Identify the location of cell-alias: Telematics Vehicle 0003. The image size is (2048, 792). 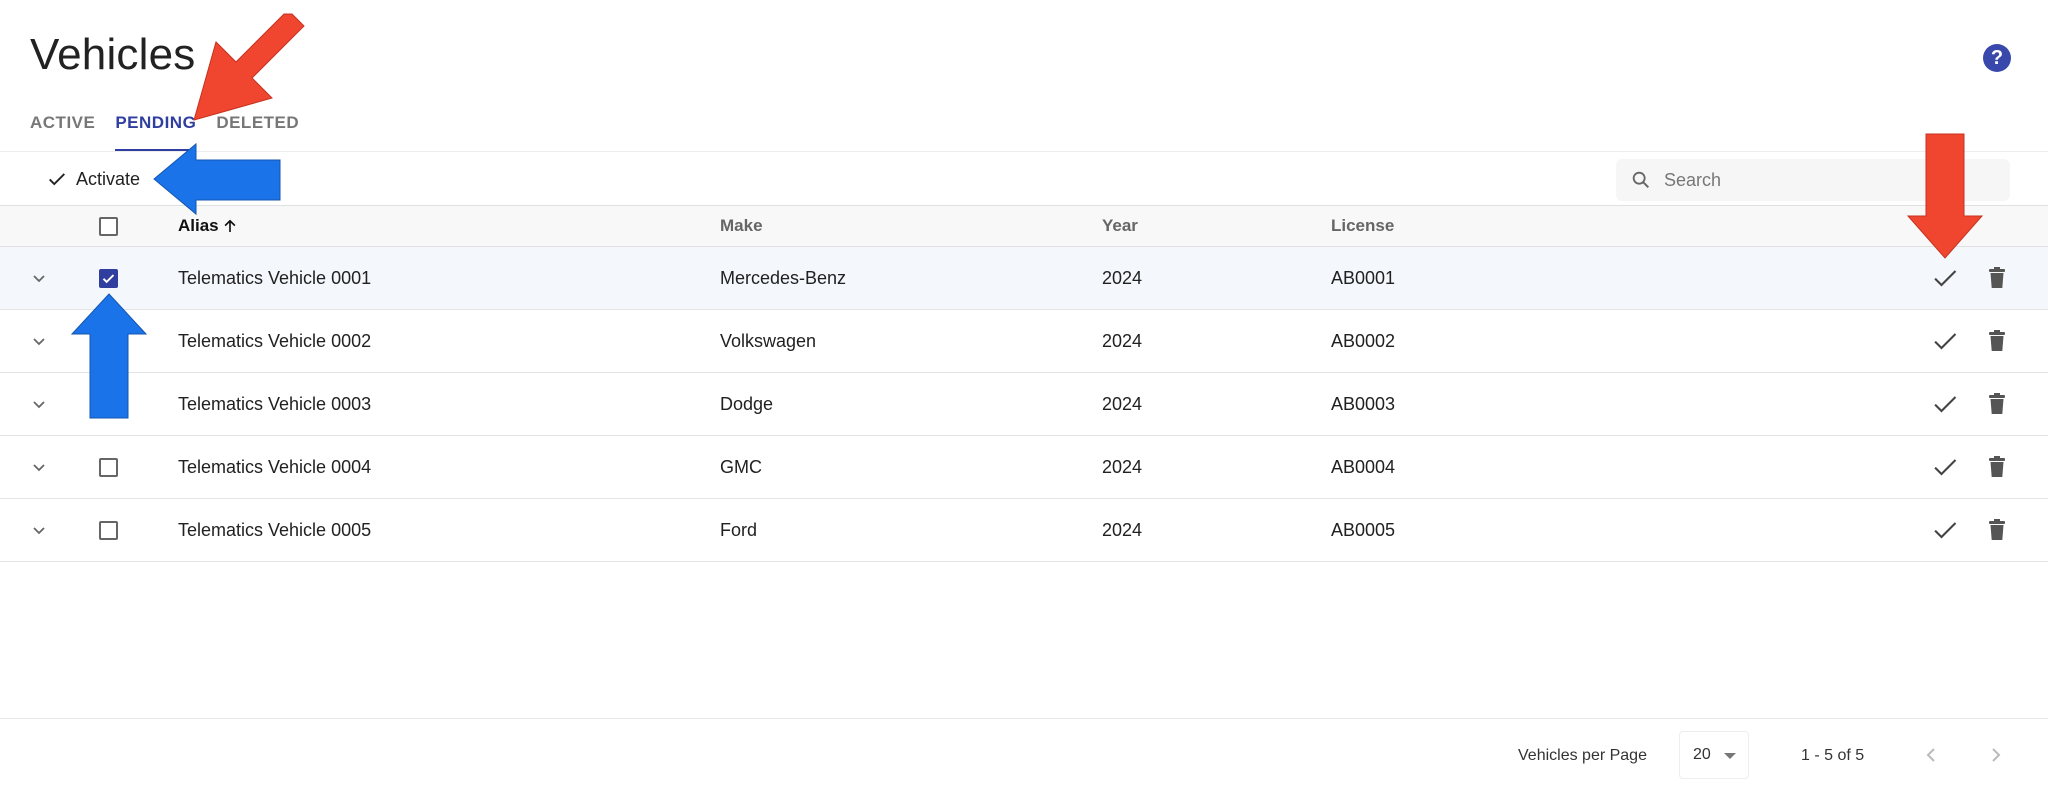
(275, 403).